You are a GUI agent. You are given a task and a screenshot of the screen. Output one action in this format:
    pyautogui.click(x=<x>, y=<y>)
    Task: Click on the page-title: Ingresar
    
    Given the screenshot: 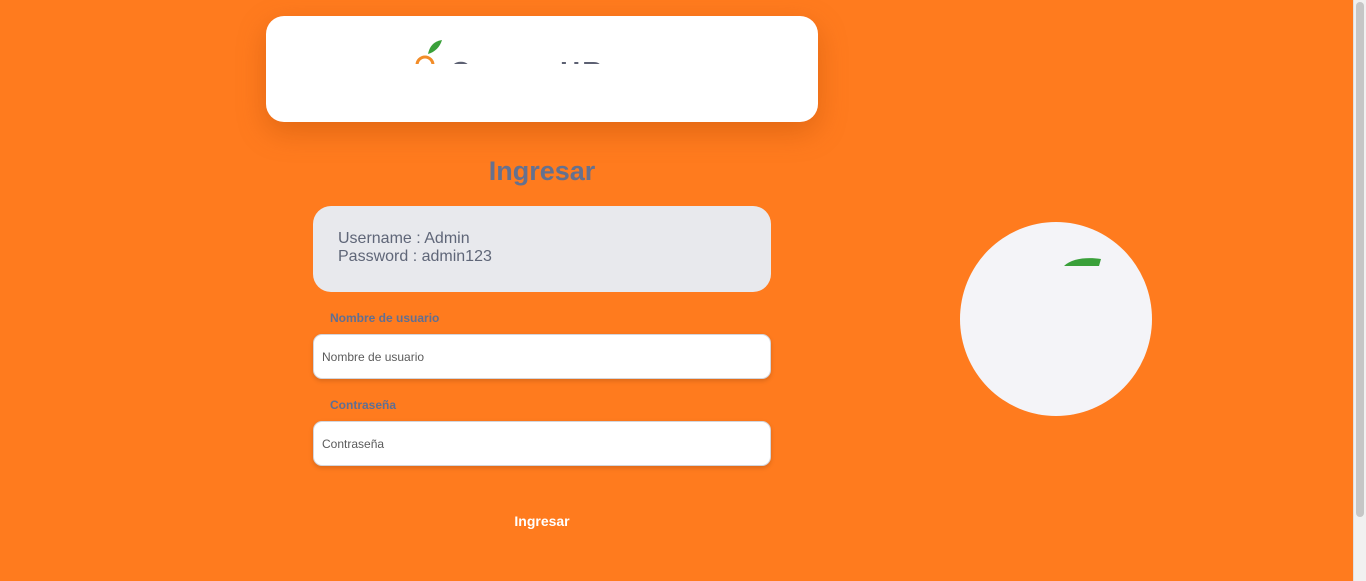 What is the action you would take?
    pyautogui.click(x=542, y=171)
    